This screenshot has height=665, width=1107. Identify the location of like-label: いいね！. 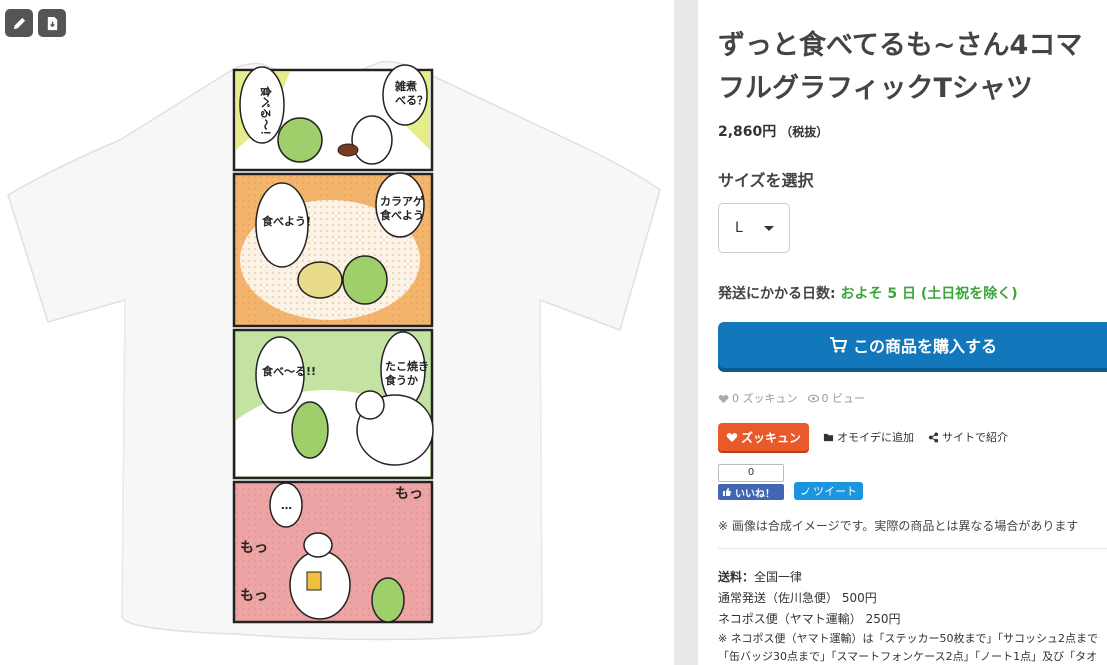
(755, 494).